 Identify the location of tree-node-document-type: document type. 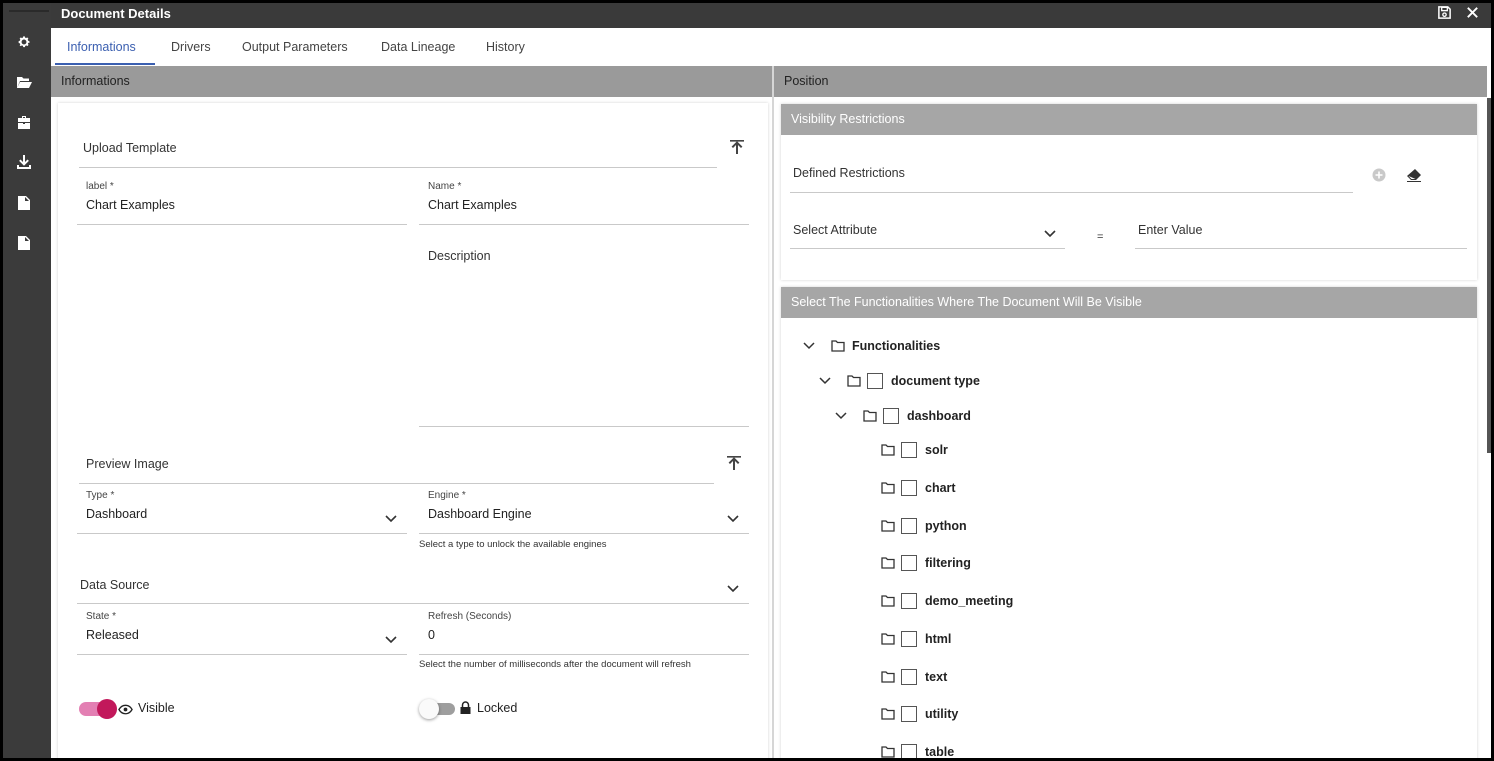
(899, 381).